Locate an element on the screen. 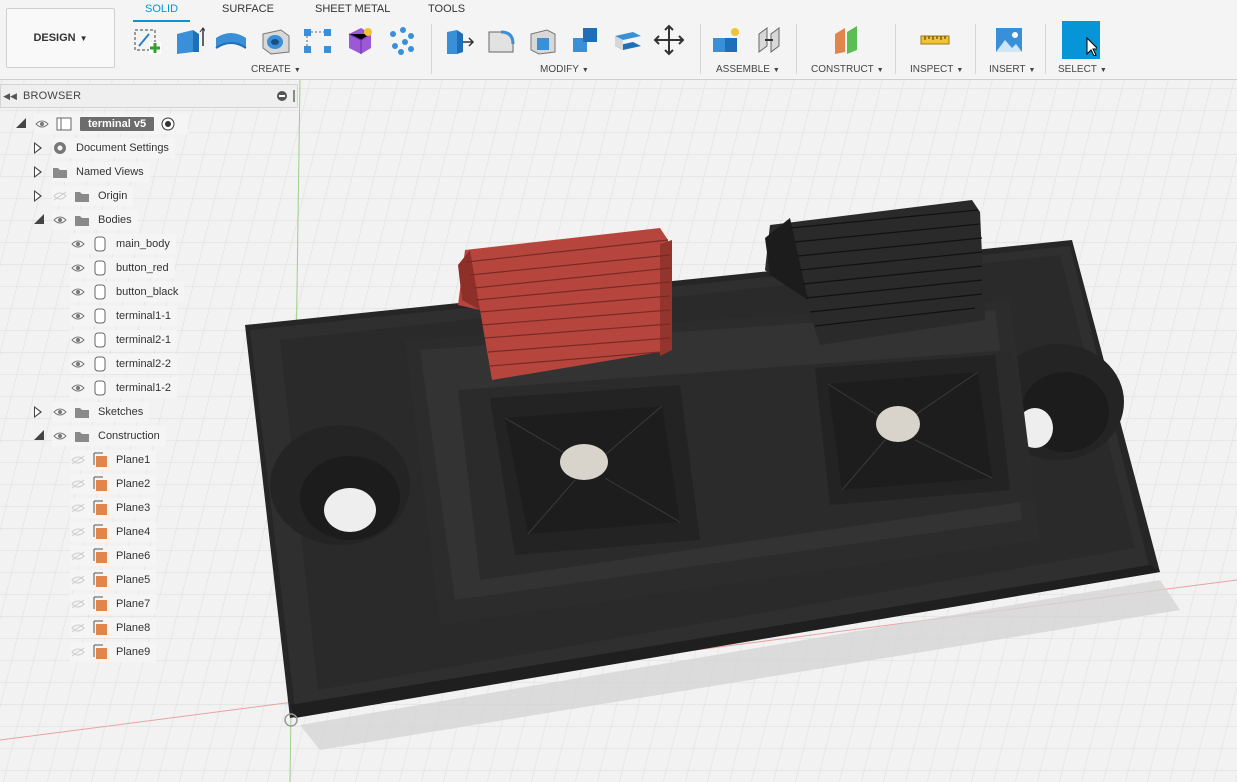 This screenshot has width=1237, height=782. offset-face-icon is located at coordinates (627, 40).